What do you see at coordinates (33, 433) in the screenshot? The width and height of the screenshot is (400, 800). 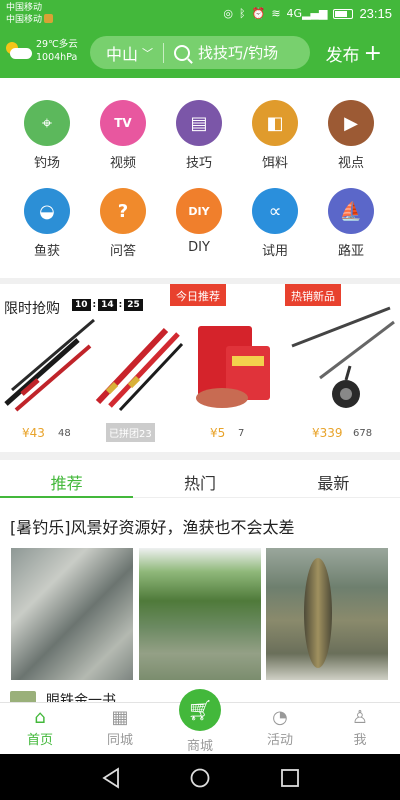 I see `product-price: ¥43` at bounding box center [33, 433].